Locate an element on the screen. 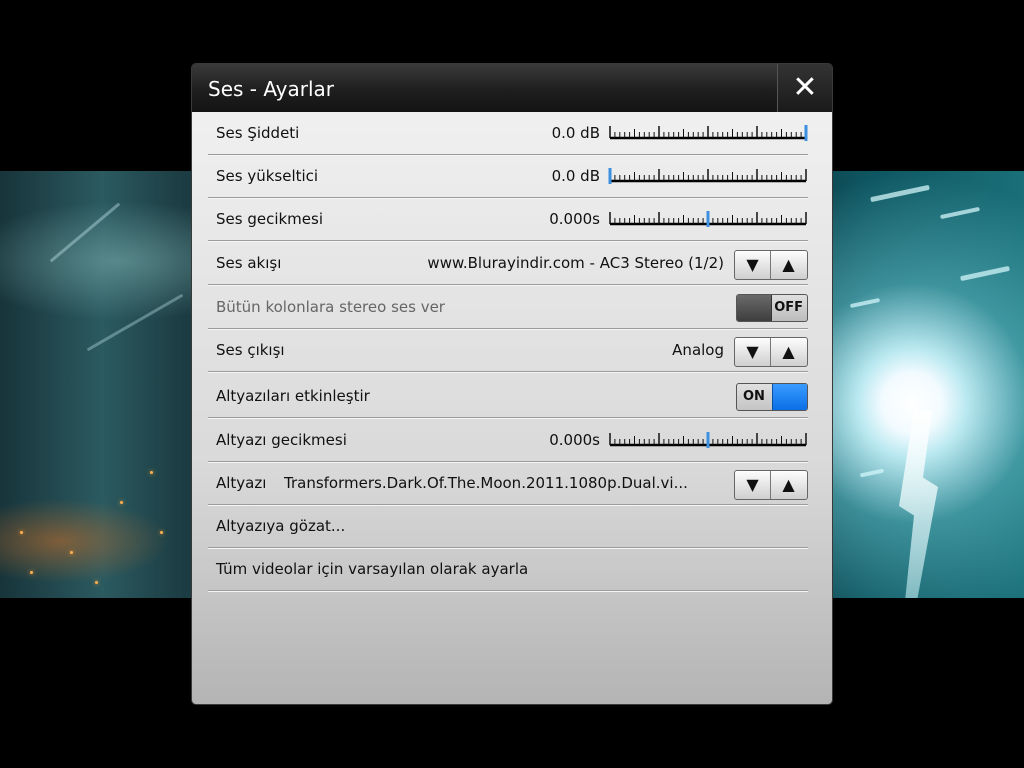 This screenshot has height=768, width=1024. sub-delay-slider is located at coordinates (708, 440).